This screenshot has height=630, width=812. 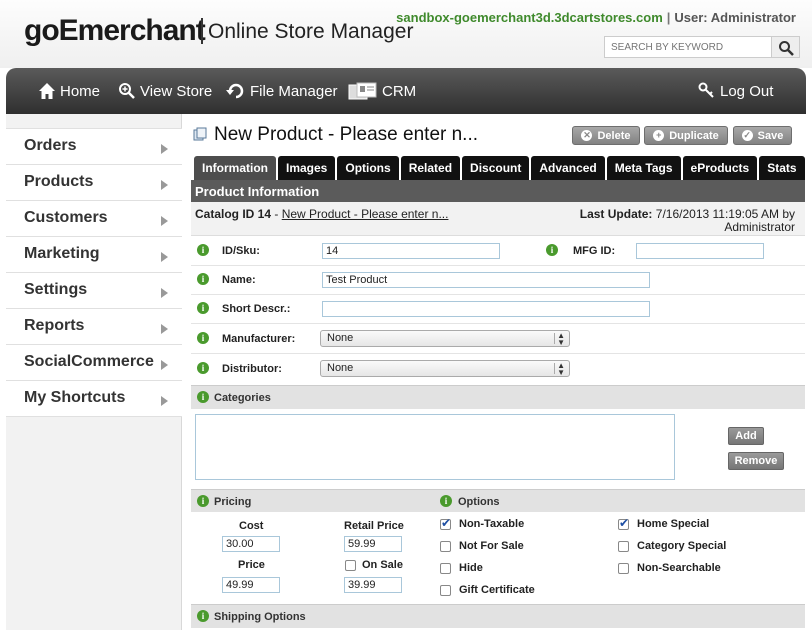 I want to click on remove-category-button: Remove, so click(x=756, y=461).